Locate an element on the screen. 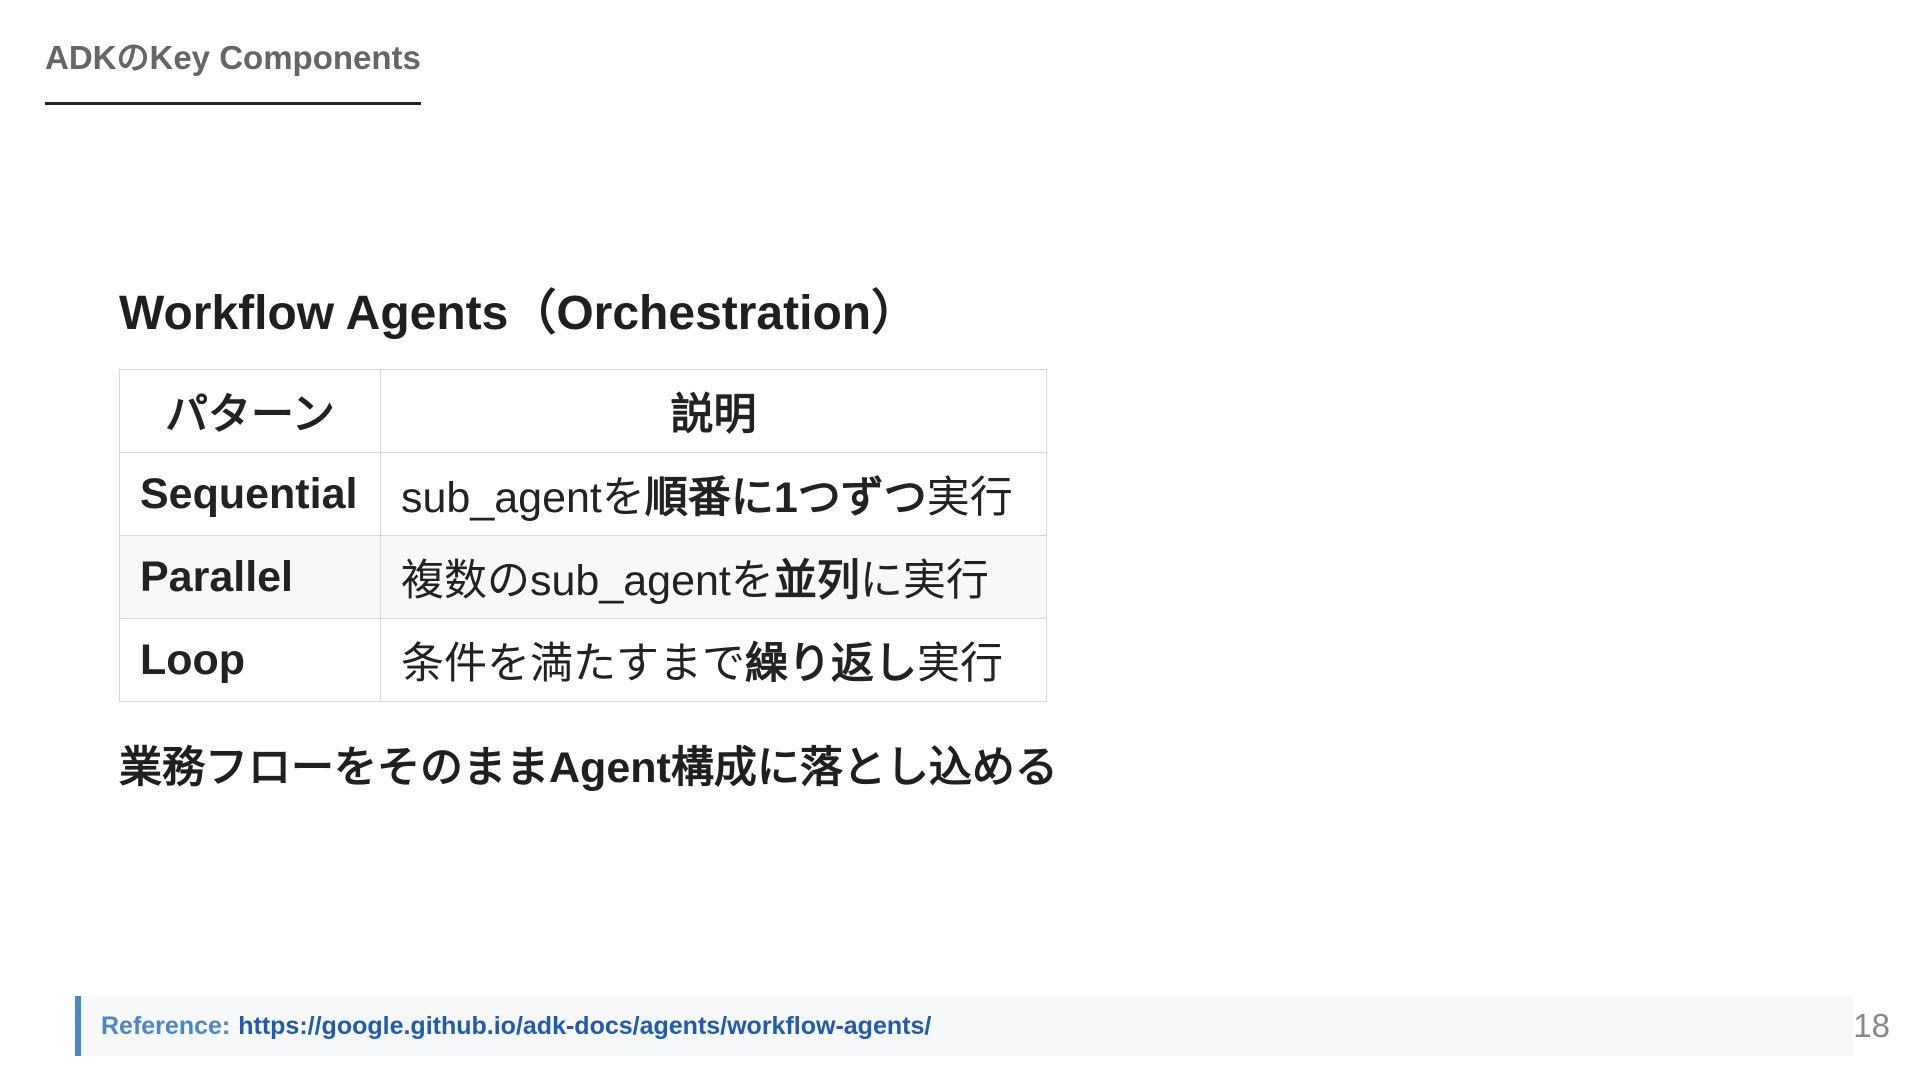 This screenshot has height=1080, width=1920. table-header-row: パターン 説明 is located at coordinates (583, 411).